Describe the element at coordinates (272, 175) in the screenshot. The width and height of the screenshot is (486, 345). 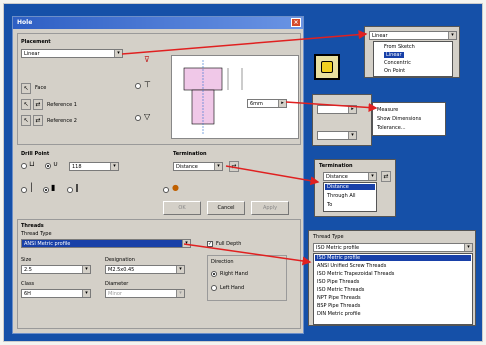
I see `arrow-to-termination` at that location.